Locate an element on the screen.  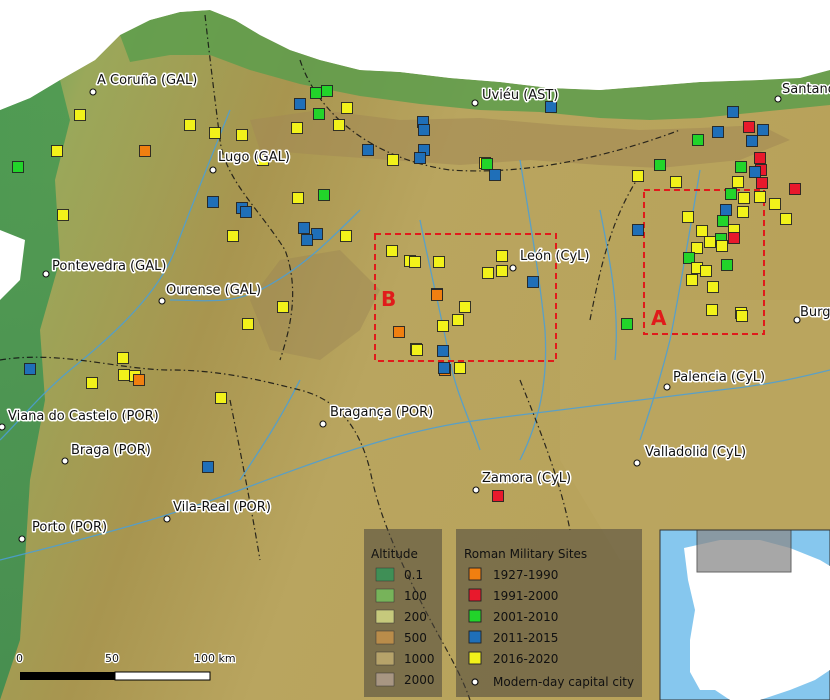
legend-site-label: 1991-2000 is located at coordinates (525, 596).